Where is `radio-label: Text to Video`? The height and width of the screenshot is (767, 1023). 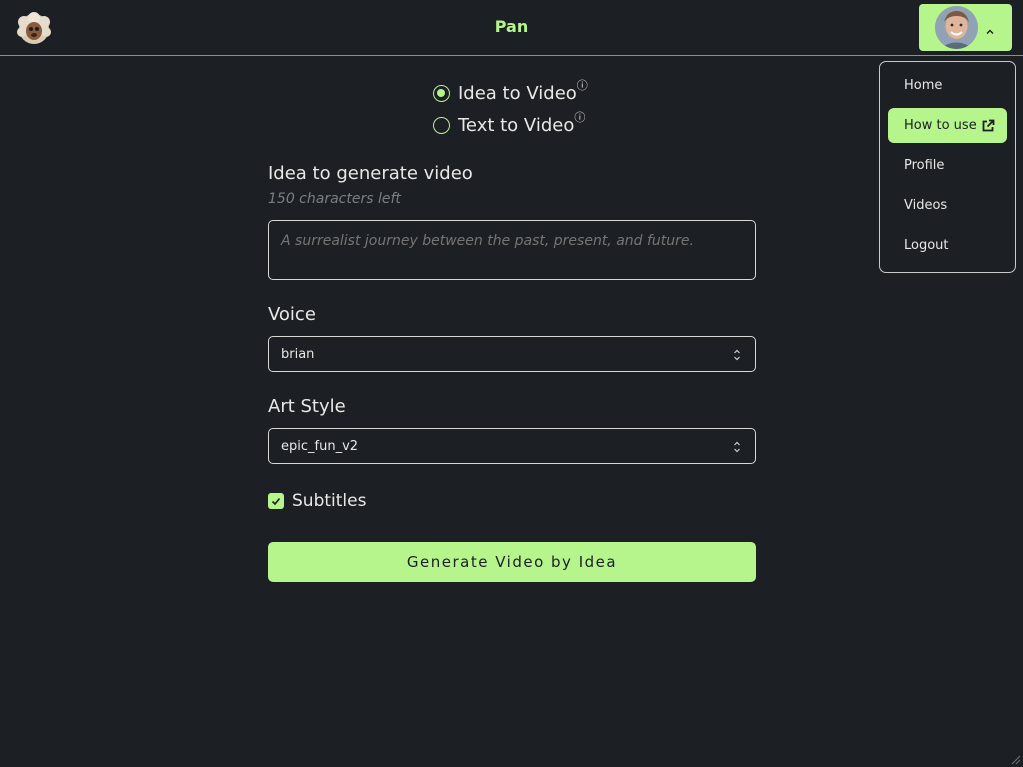 radio-label: Text to Video is located at coordinates (516, 125).